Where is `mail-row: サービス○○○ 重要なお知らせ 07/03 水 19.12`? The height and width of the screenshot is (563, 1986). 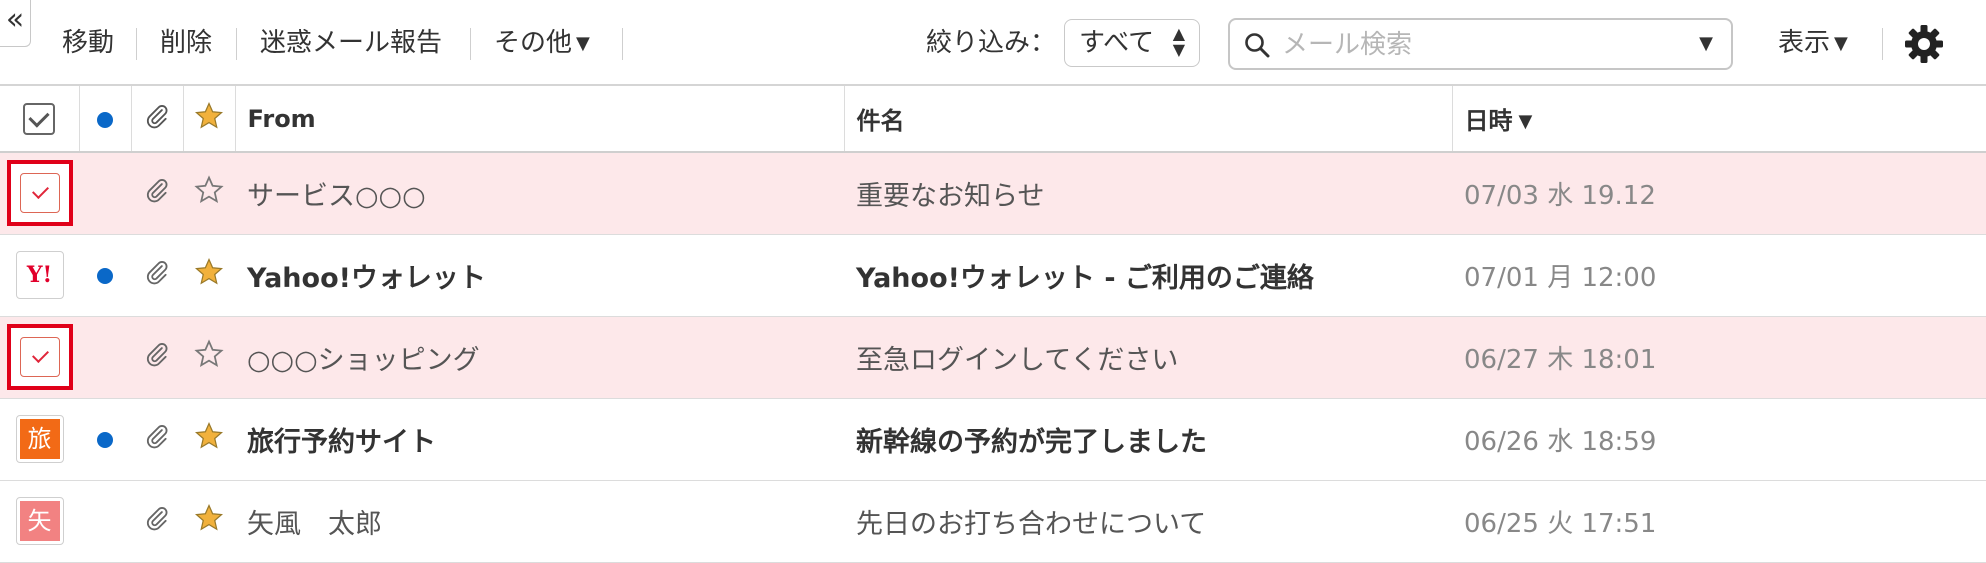 mail-row: サービス○○○ 重要なお知らせ 07/03 水 19.12 is located at coordinates (993, 193).